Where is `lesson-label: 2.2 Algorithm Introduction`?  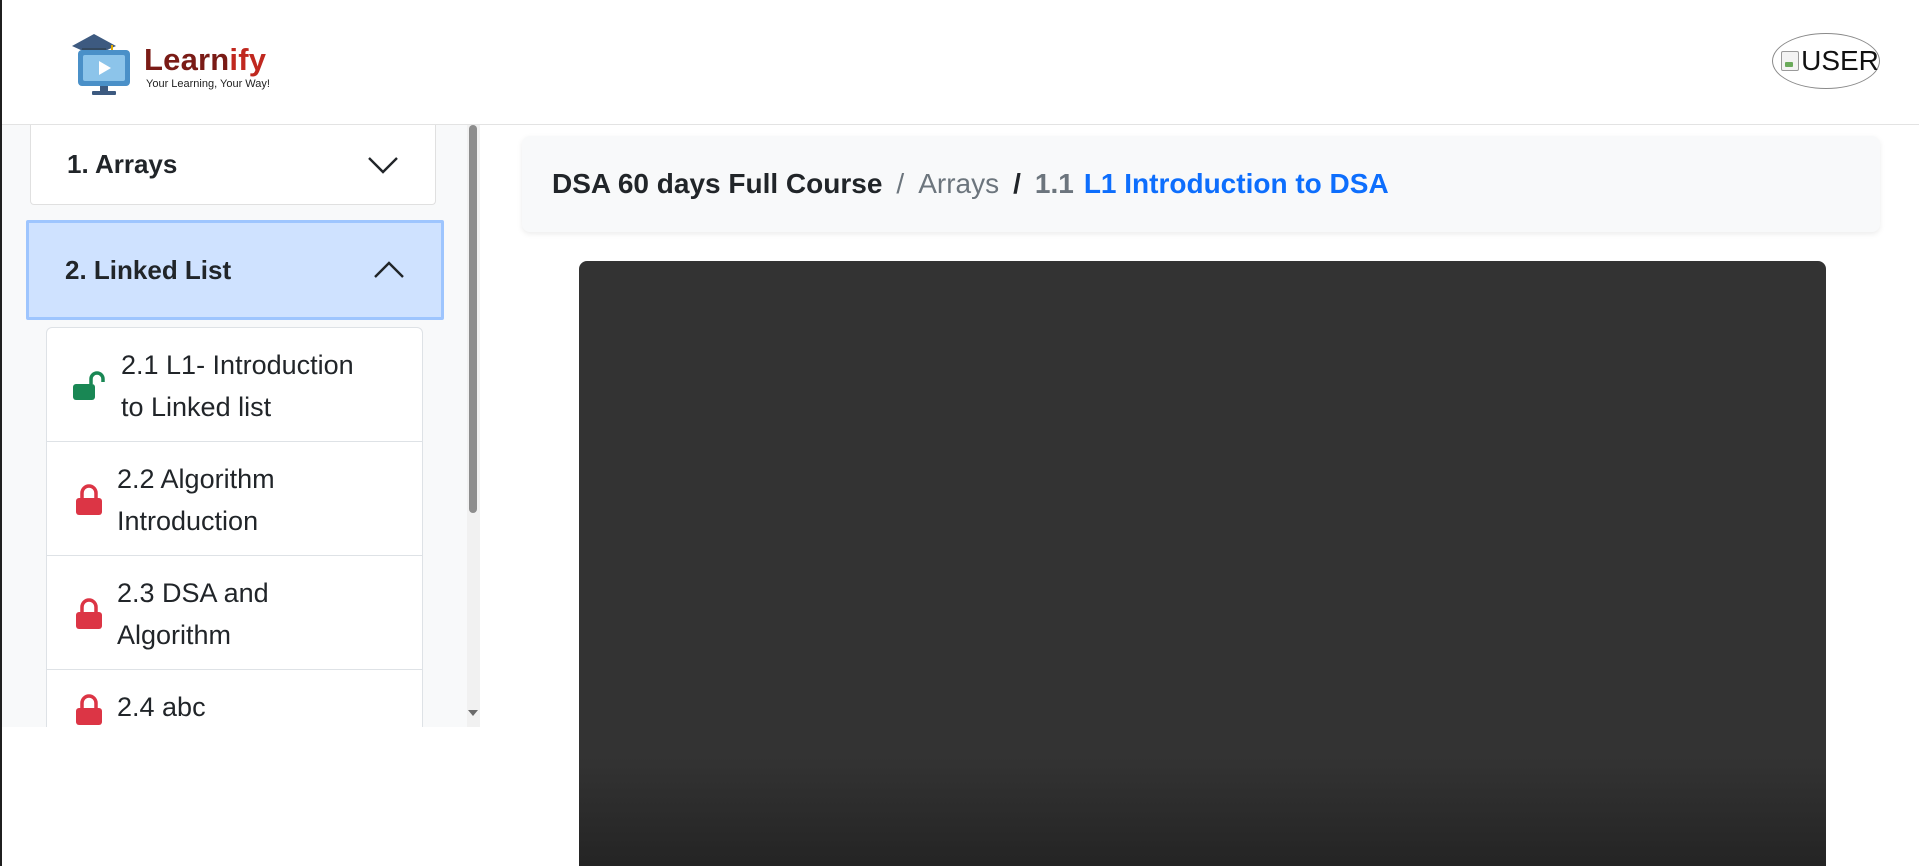 lesson-label: 2.2 Algorithm Introduction is located at coordinates (196, 500).